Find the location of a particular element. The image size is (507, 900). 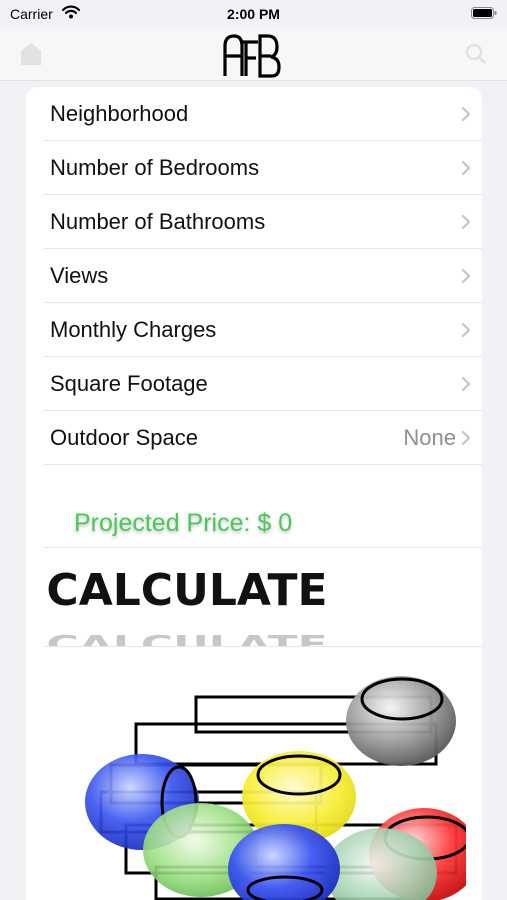

row-outdoor-space: Outdoor Space None is located at coordinates (263, 438).